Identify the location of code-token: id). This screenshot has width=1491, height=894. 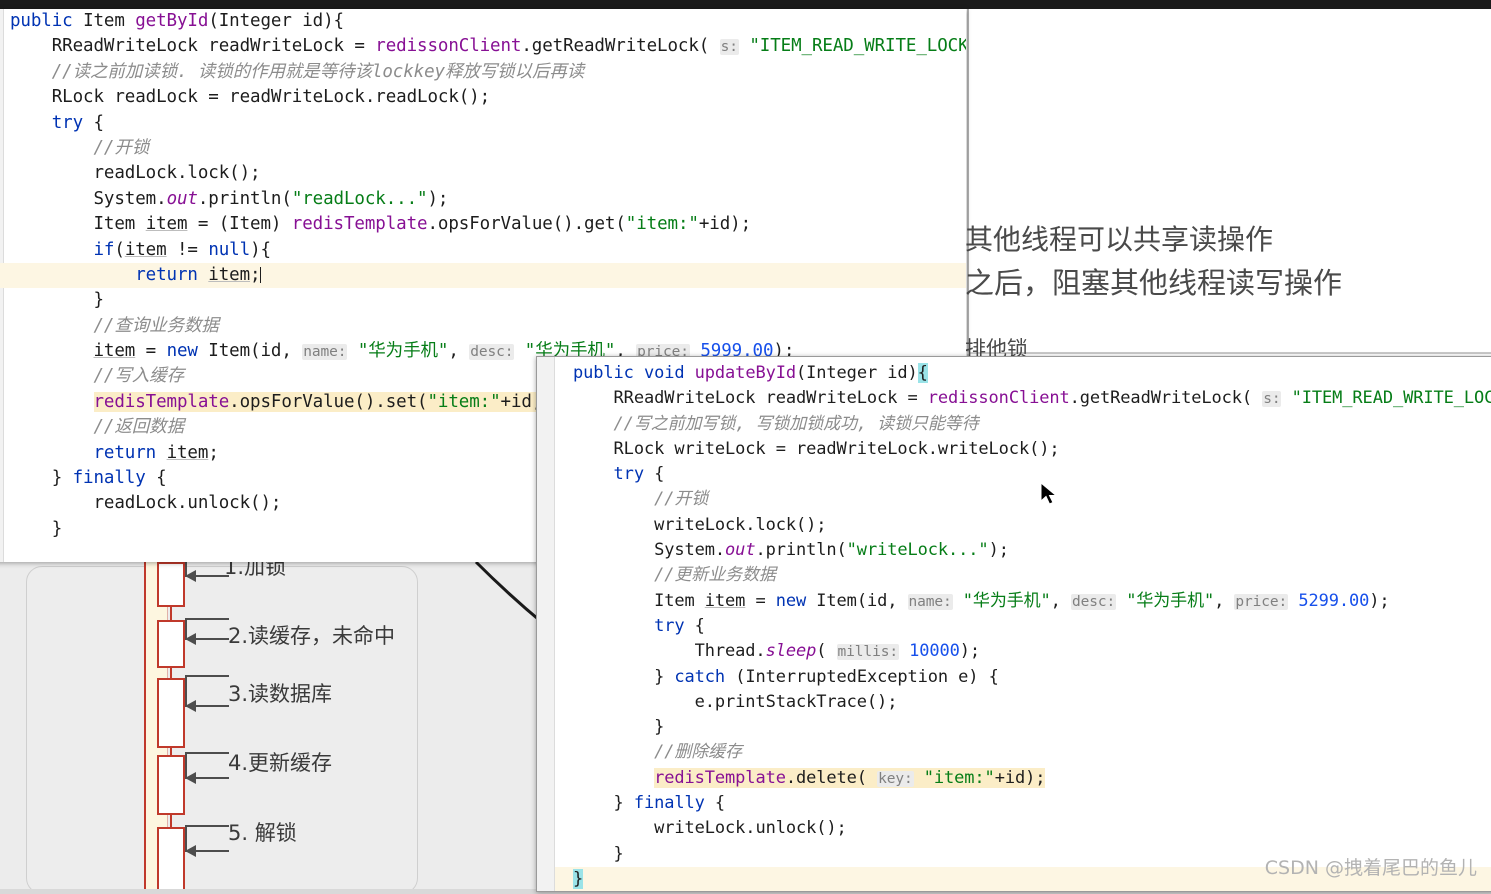
(897, 373).